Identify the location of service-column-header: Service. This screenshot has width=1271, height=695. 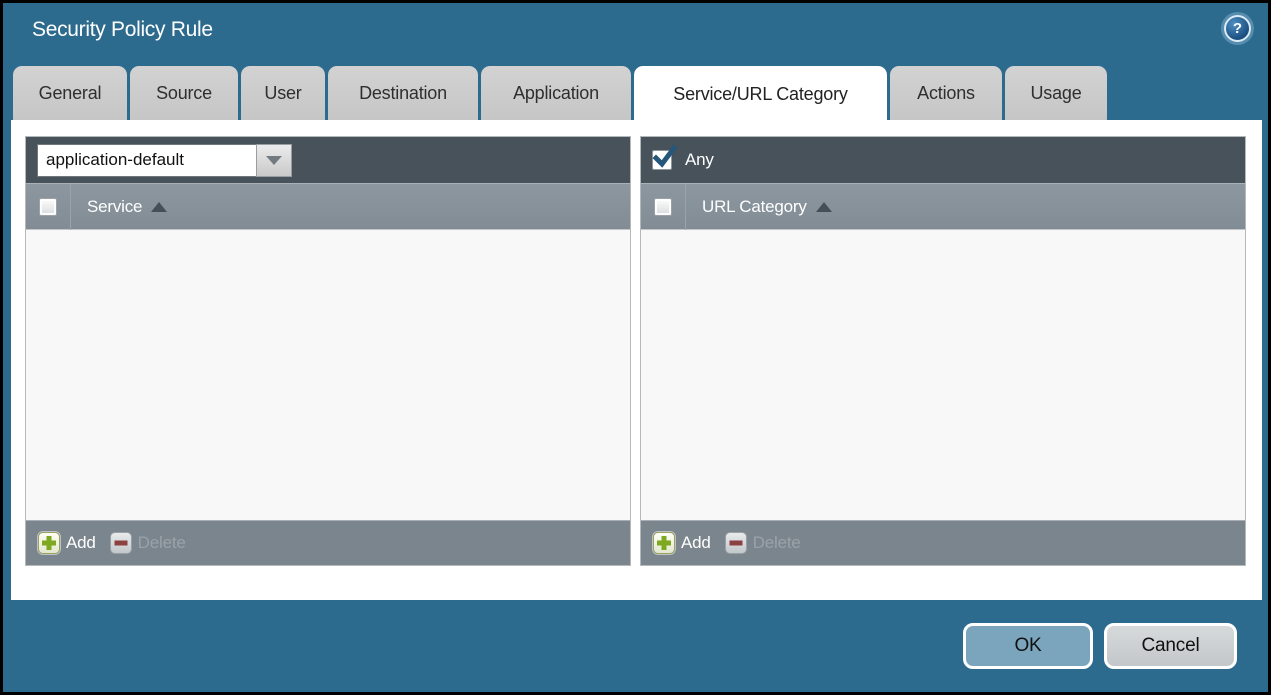
(115, 206).